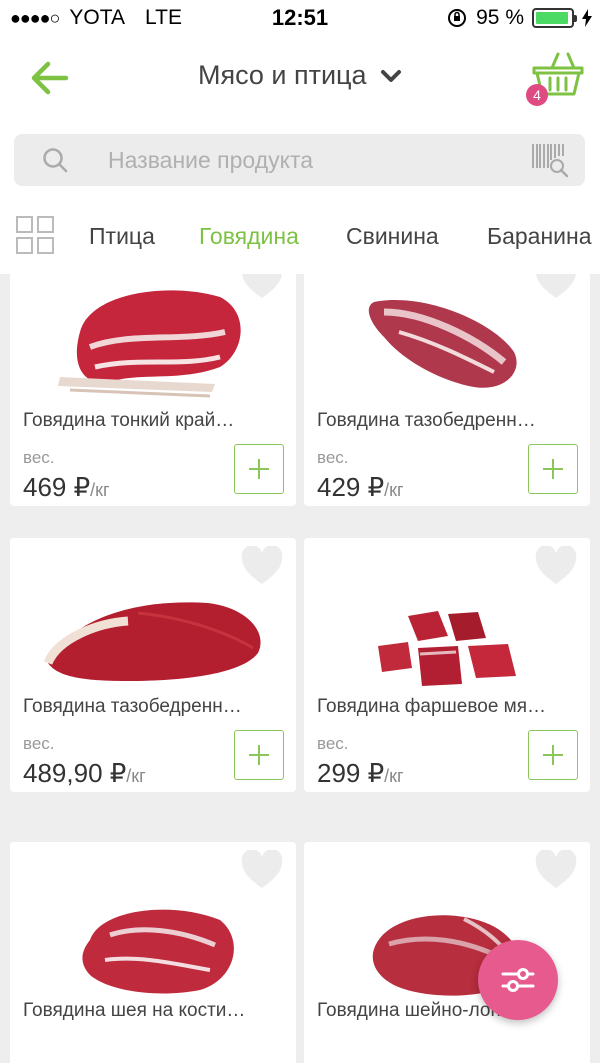 Image resolution: width=600 pixels, height=1063 pixels. I want to click on category-dropdown: Мясо и птица, so click(300, 75).